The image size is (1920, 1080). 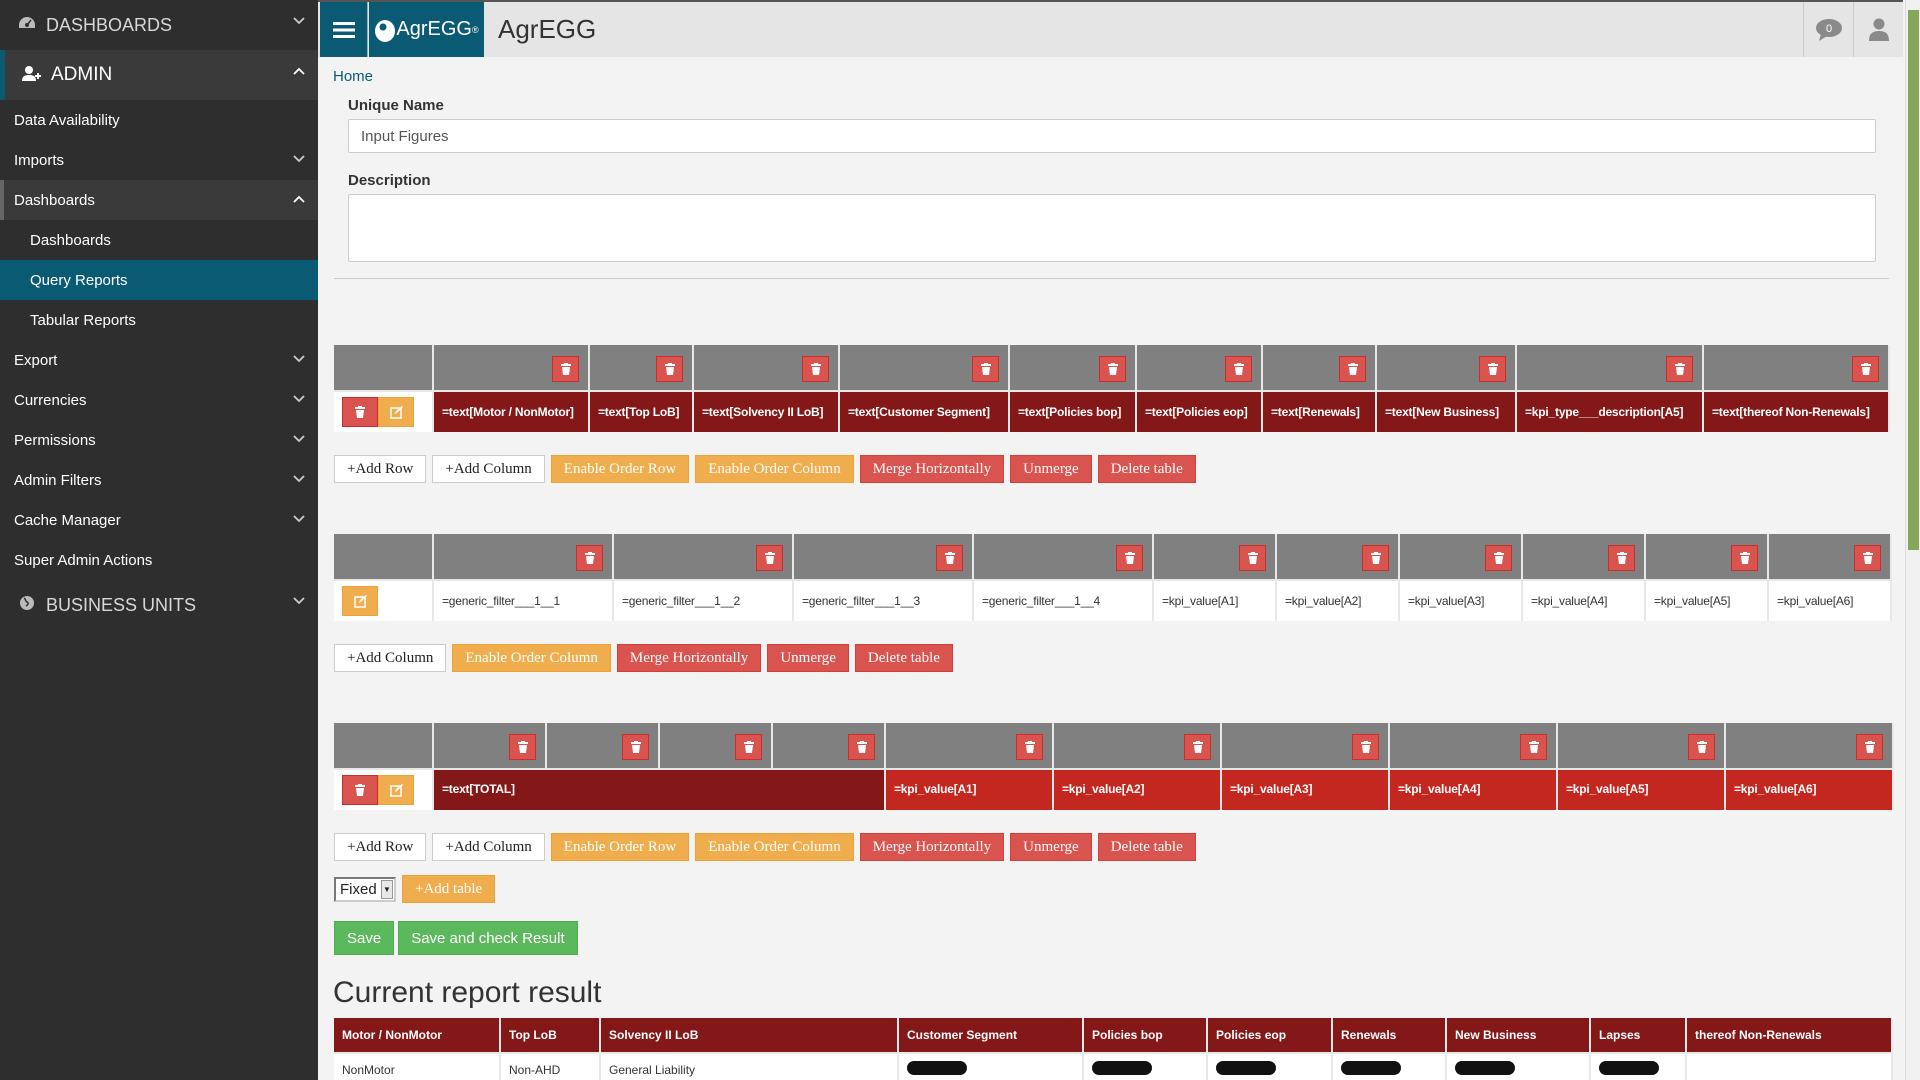 What do you see at coordinates (159, 240) in the screenshot?
I see `sidebar-item-dashboards: Dashboards` at bounding box center [159, 240].